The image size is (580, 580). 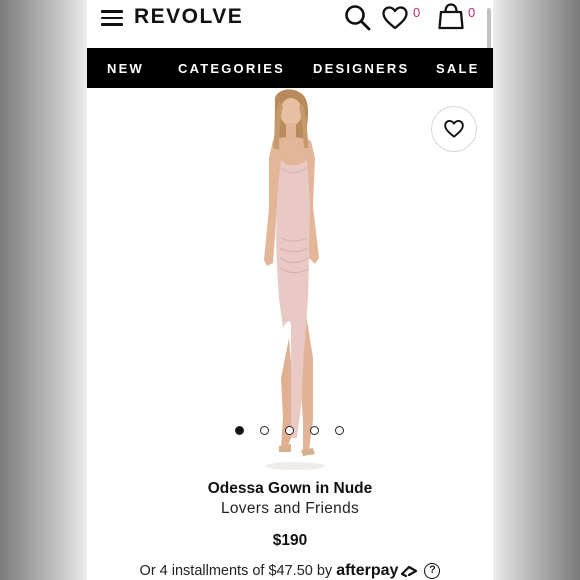 What do you see at coordinates (457, 68) in the screenshot?
I see `nav-item-sale: SALE` at bounding box center [457, 68].